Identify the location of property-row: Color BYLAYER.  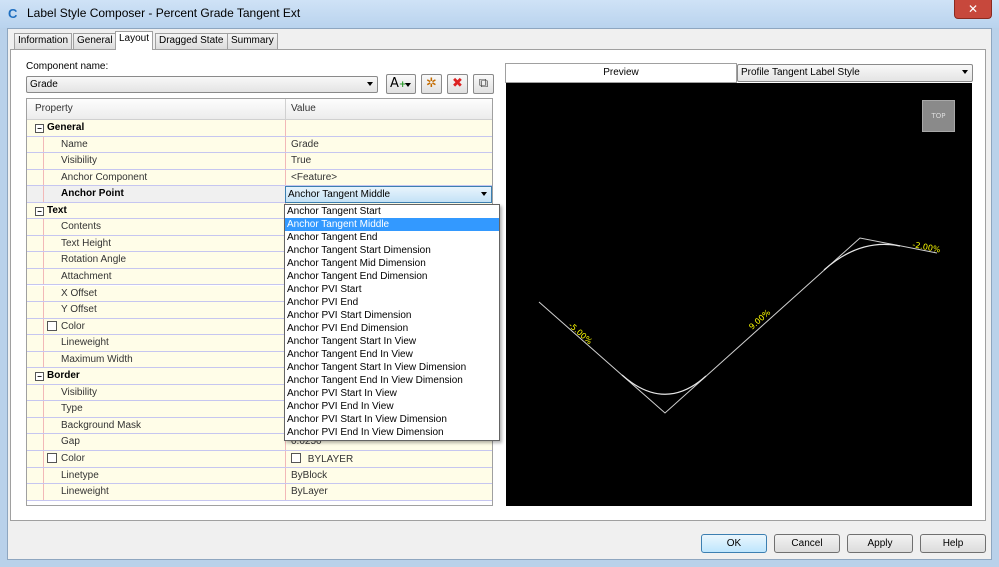
(259, 459).